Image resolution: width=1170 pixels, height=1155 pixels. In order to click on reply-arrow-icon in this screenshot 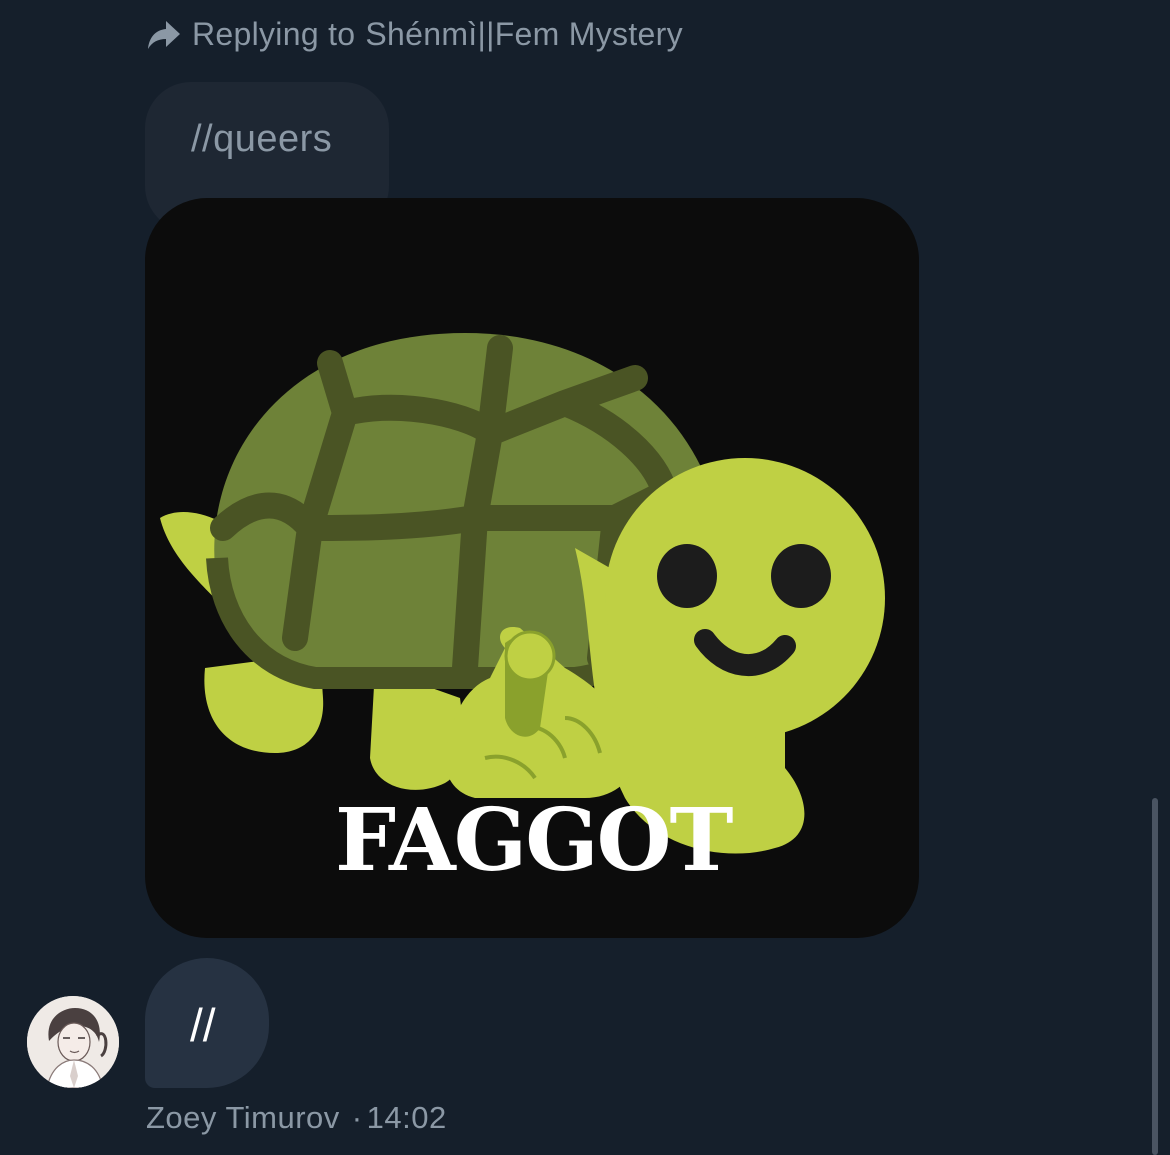, I will do `click(164, 35)`.